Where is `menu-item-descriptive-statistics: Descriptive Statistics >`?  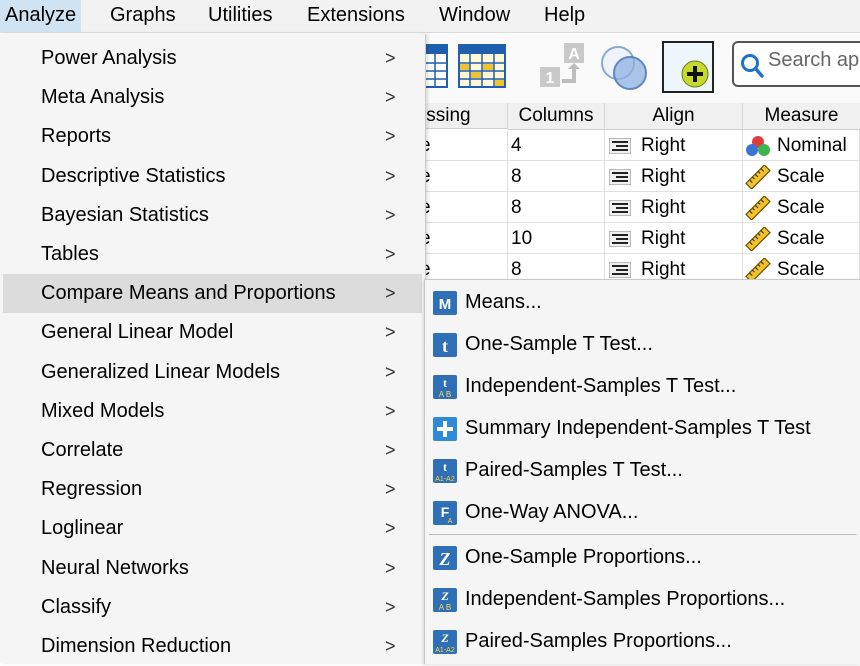 menu-item-descriptive-statistics: Descriptive Statistics > is located at coordinates (212, 176).